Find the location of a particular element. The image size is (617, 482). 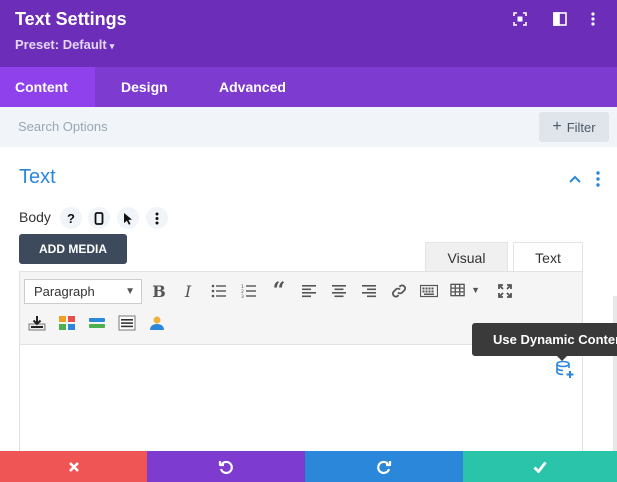

undo-icon is located at coordinates (225, 467).